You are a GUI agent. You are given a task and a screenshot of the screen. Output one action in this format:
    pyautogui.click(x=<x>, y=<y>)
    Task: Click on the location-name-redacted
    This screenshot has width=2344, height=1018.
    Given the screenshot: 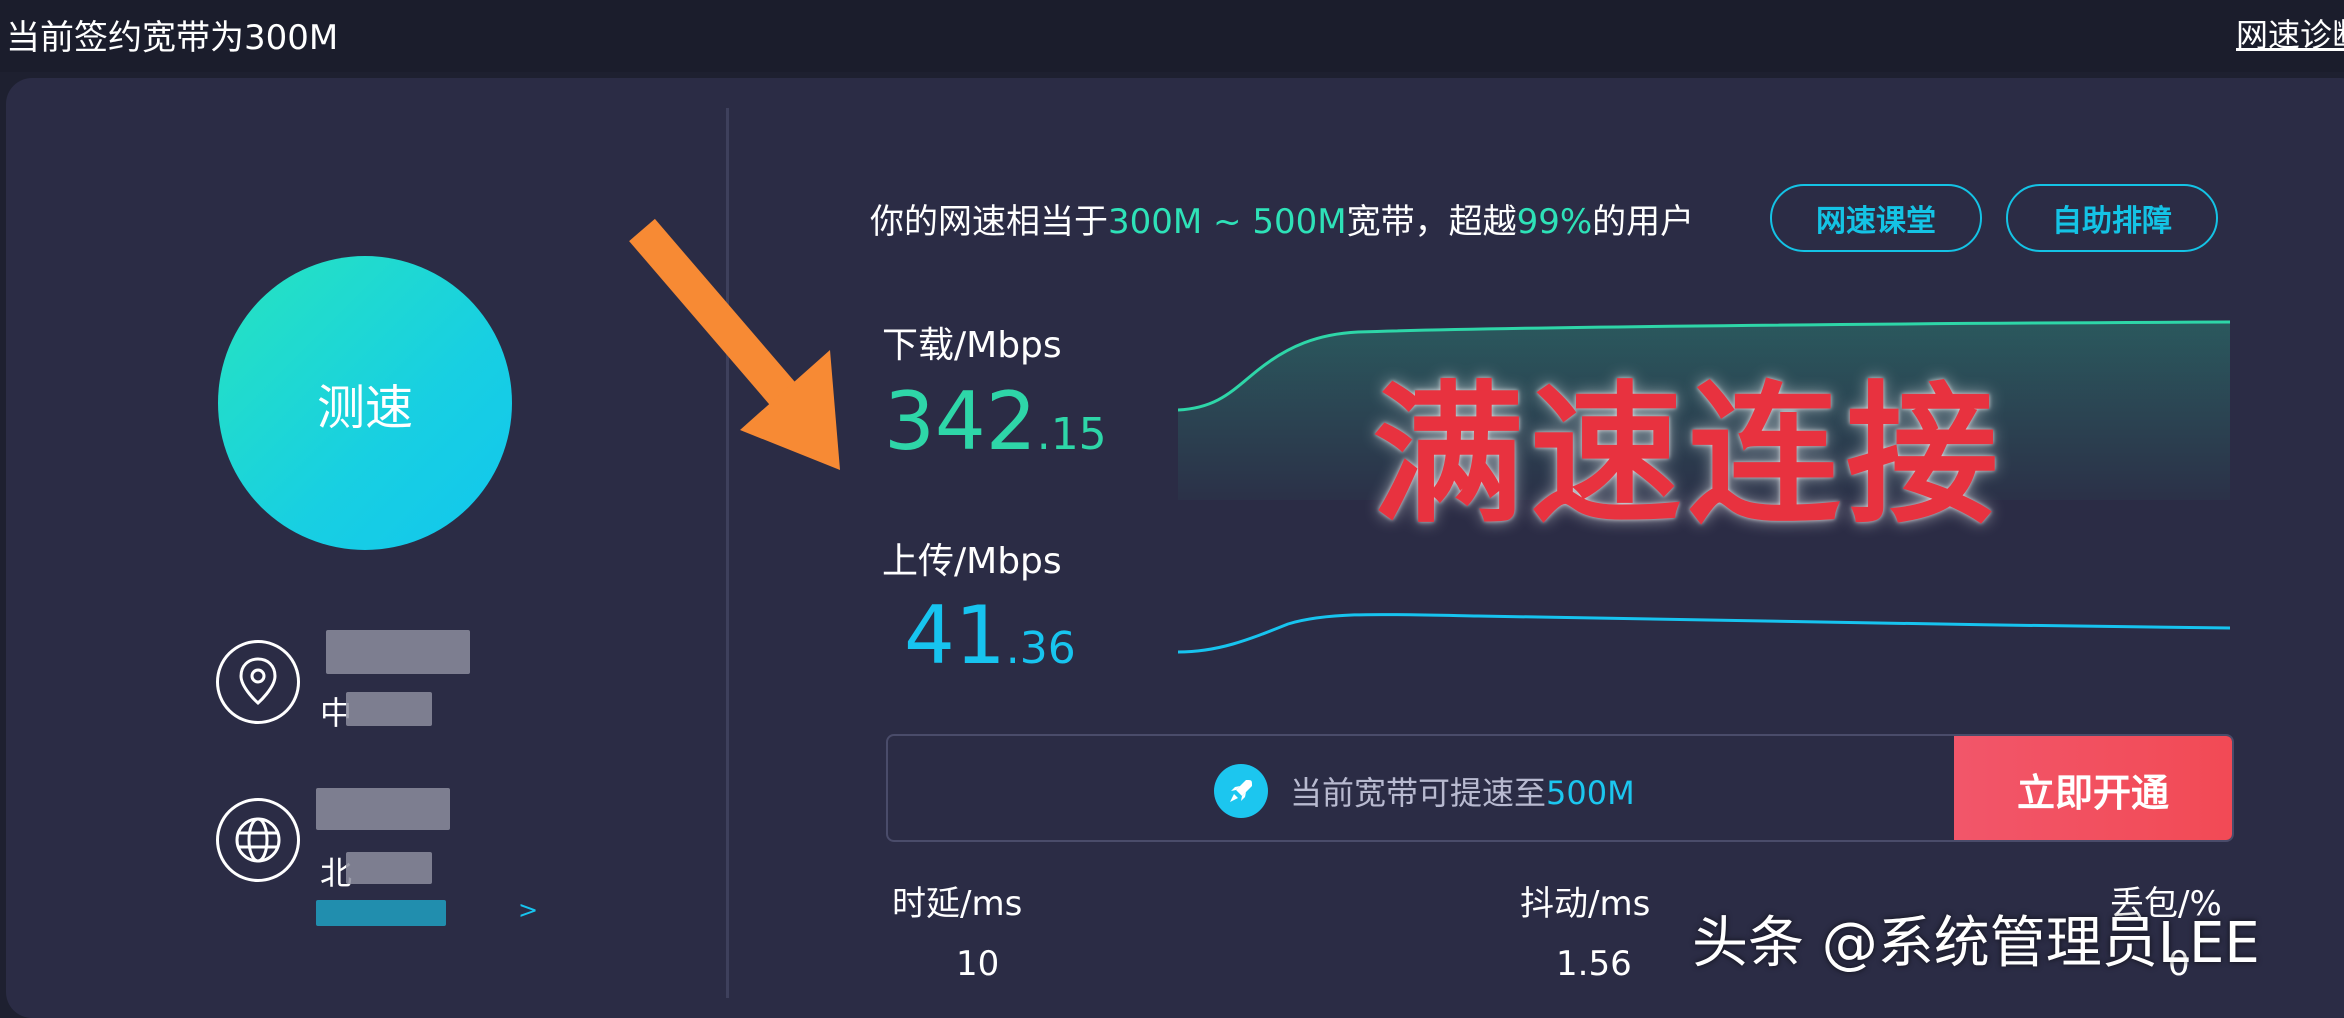 What is the action you would take?
    pyautogui.click(x=398, y=652)
    